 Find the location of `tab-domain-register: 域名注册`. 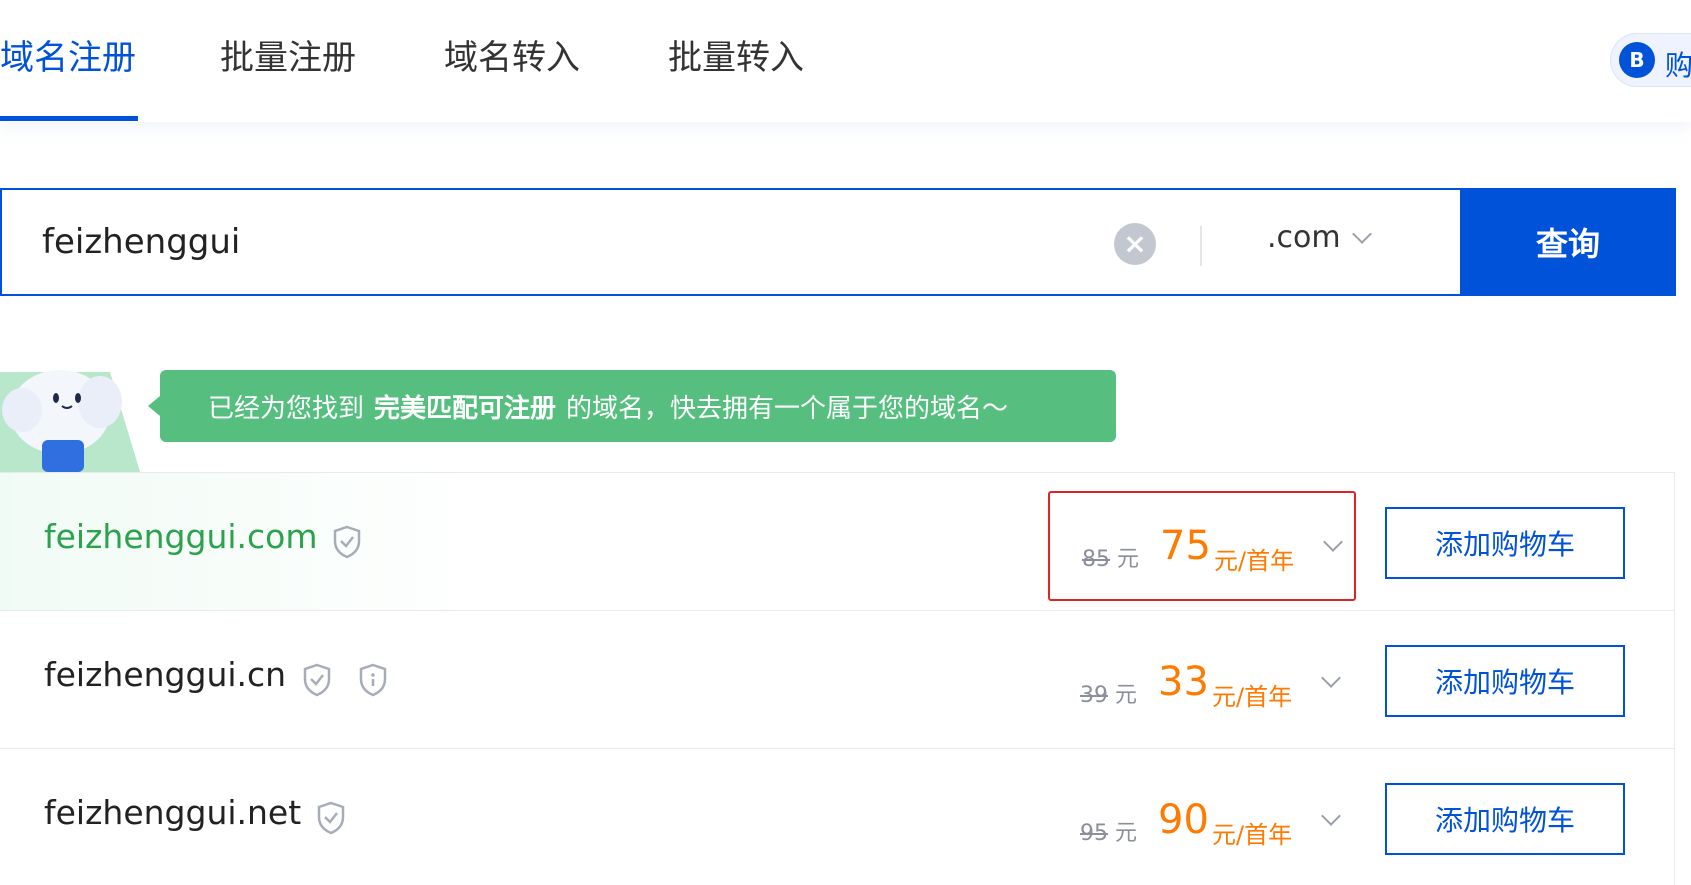

tab-domain-register: 域名注册 is located at coordinates (68, 54).